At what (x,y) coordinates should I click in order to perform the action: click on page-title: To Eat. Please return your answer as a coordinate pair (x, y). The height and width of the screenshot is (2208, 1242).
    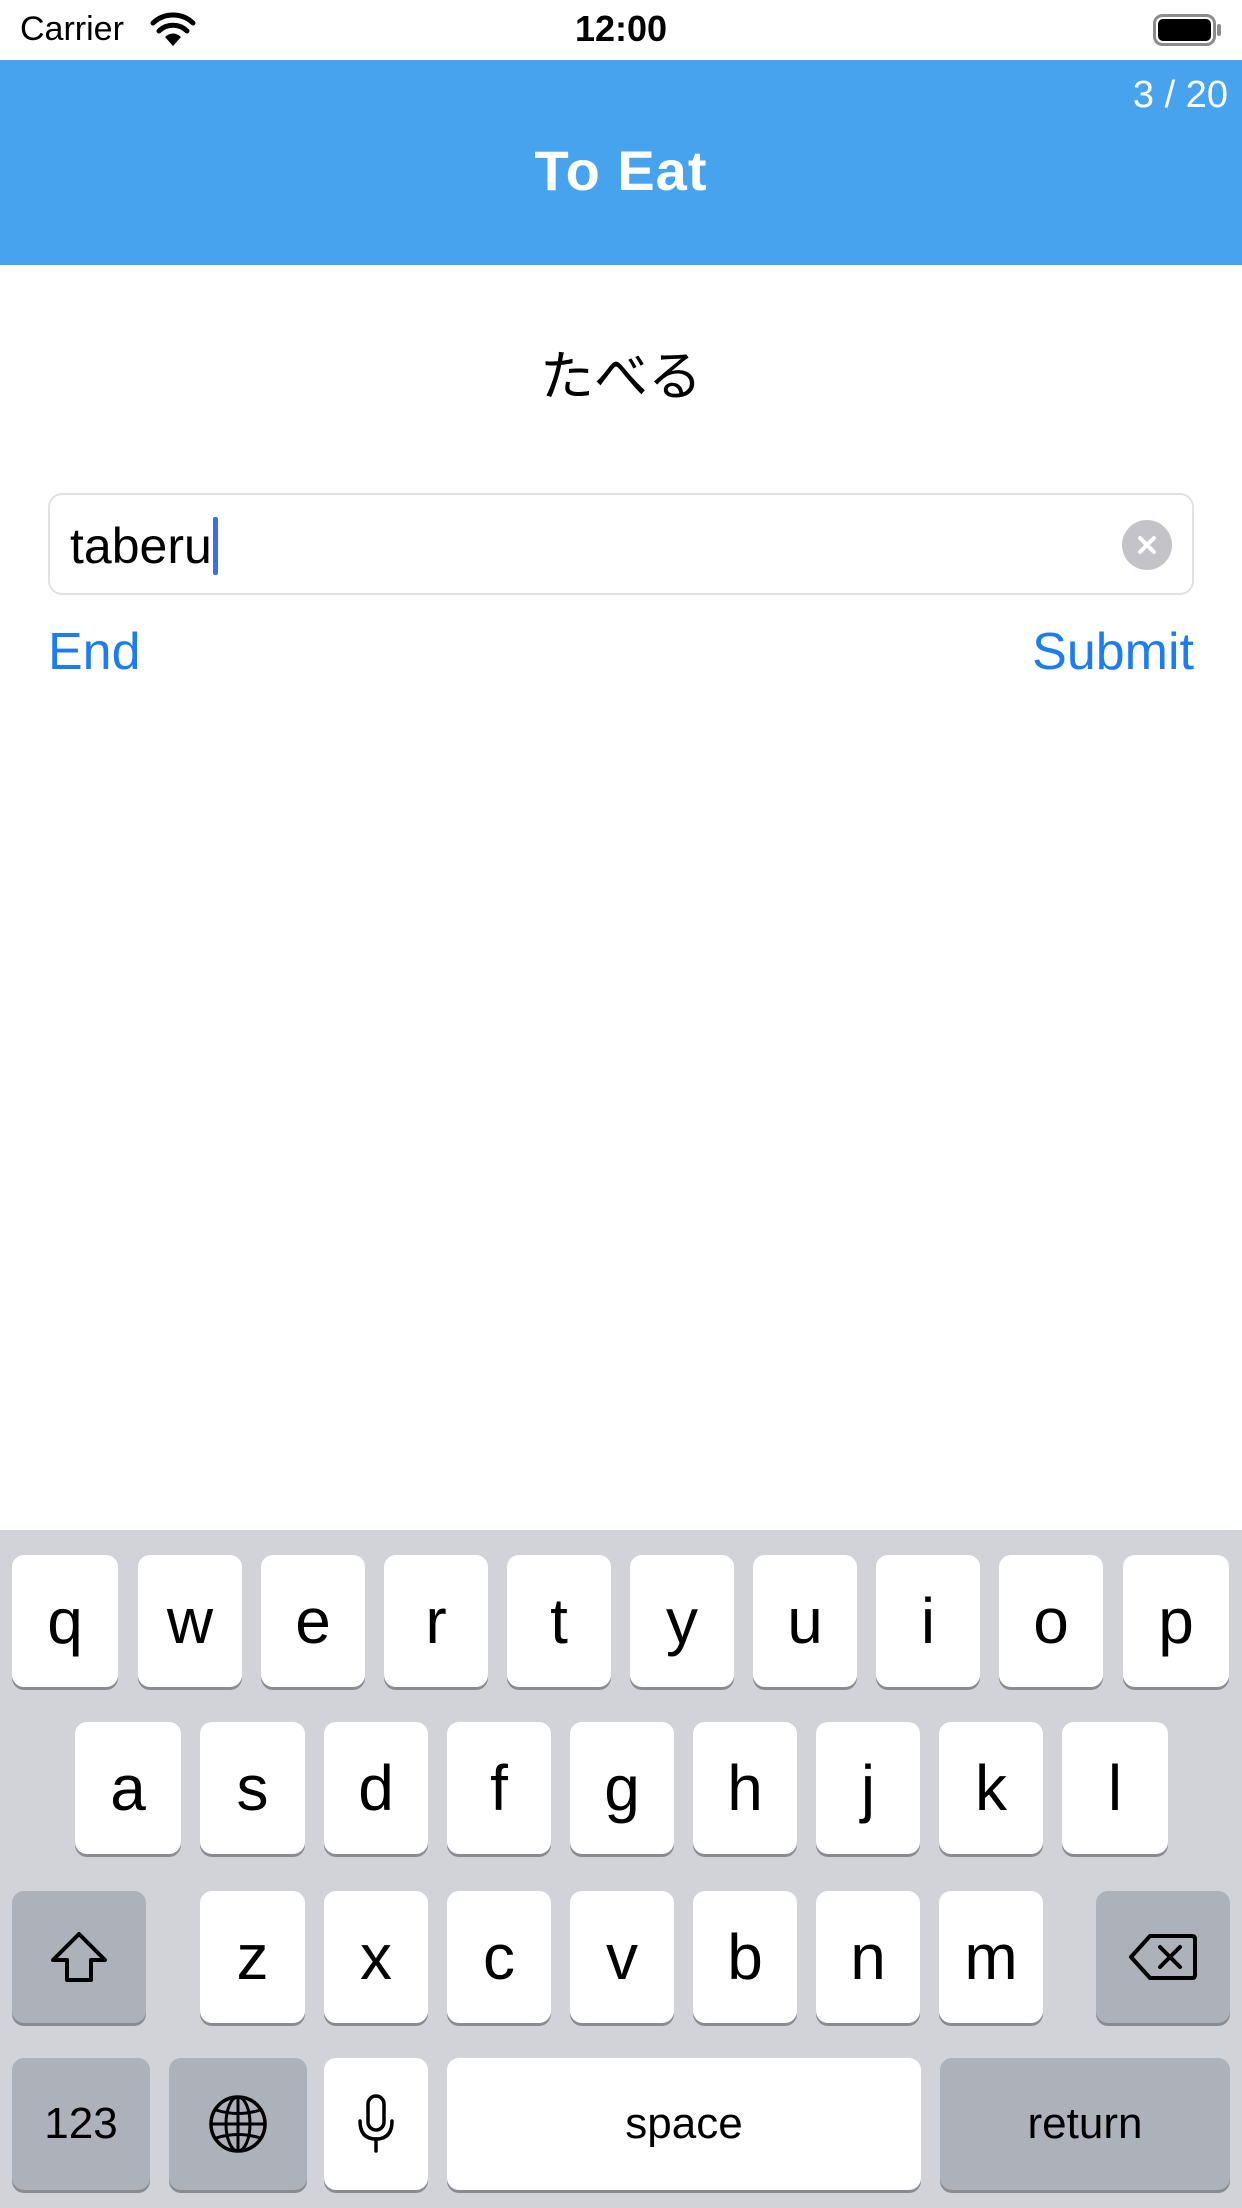
    Looking at the image, I should click on (621, 170).